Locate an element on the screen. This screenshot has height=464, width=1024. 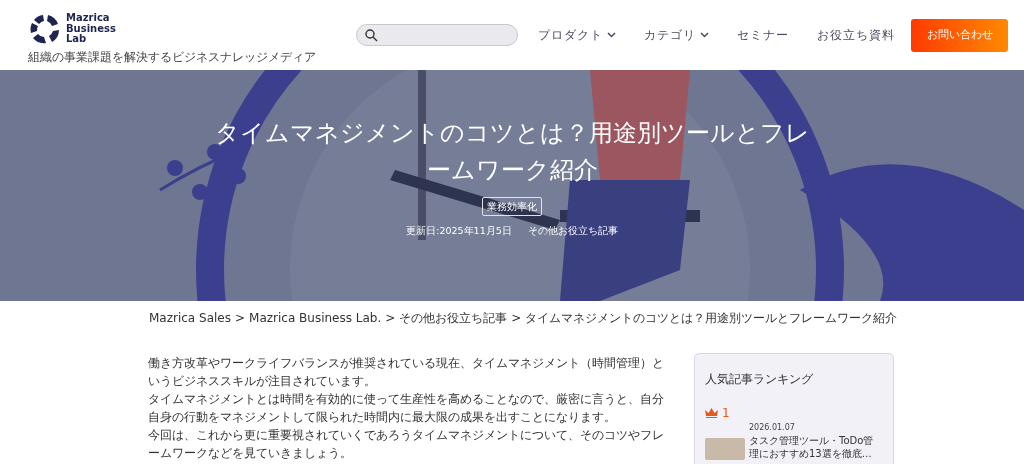
nav-link: セミナー is located at coordinates (763, 35).